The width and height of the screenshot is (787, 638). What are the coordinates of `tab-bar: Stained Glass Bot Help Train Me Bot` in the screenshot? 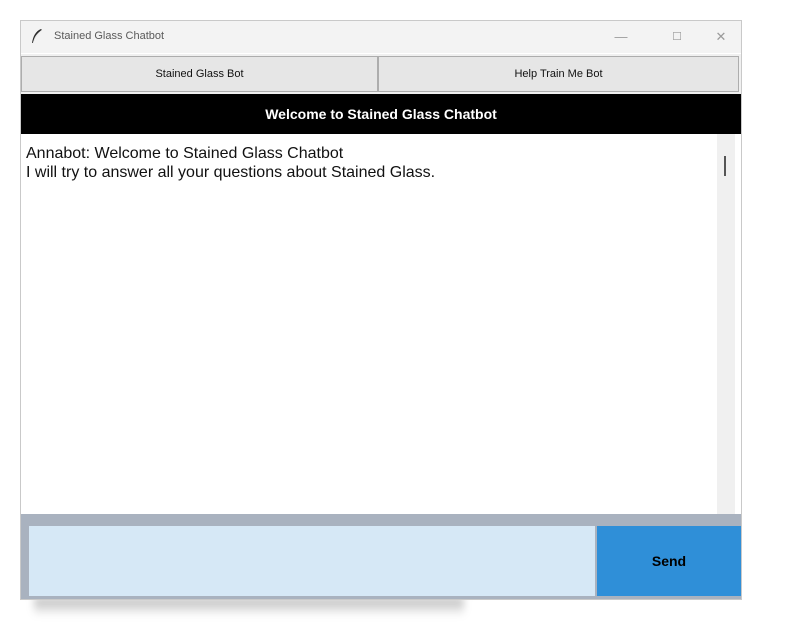 It's located at (381, 74).